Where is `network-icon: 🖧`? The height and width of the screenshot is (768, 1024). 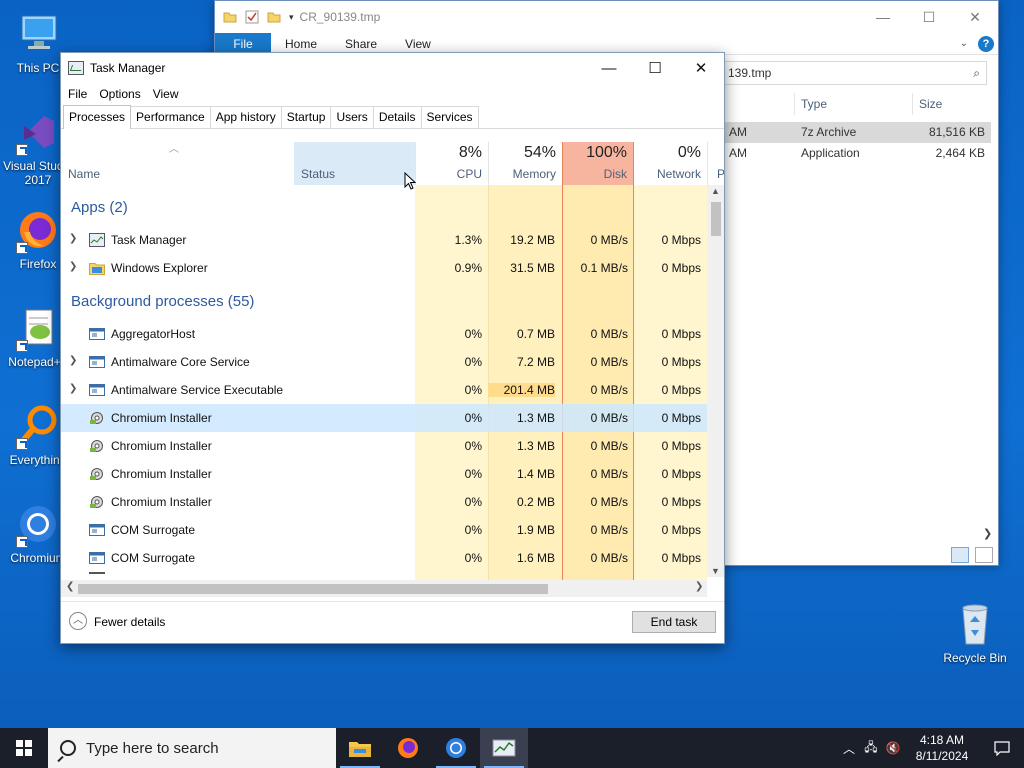
network-icon: 🖧 is located at coordinates (871, 748).